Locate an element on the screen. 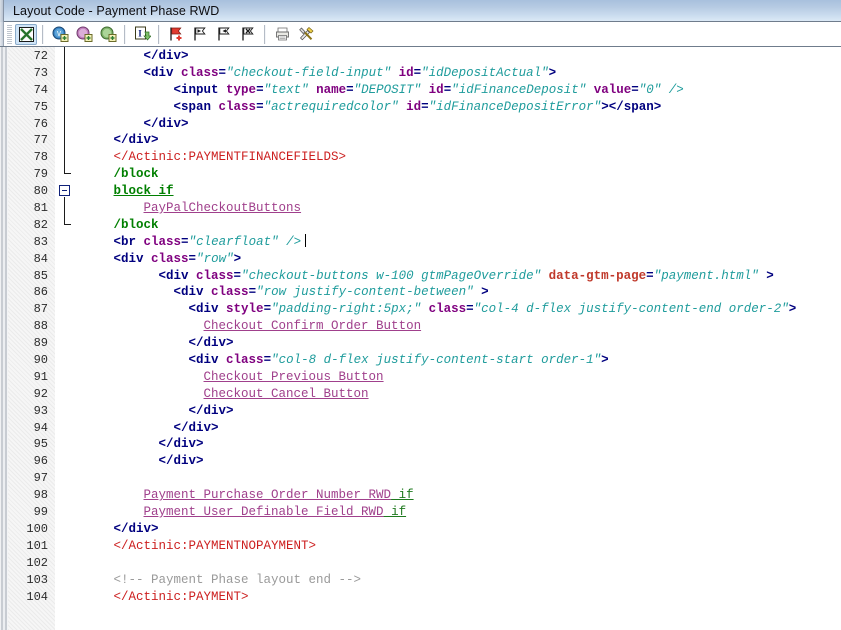  line-number: 102 is located at coordinates (37, 562).